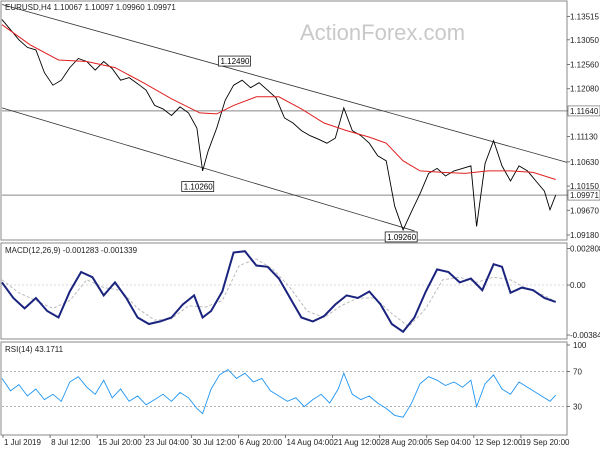  Describe the element at coordinates (578, 285) in the screenshot. I see `macd-tick-label-1: 0.00` at that location.